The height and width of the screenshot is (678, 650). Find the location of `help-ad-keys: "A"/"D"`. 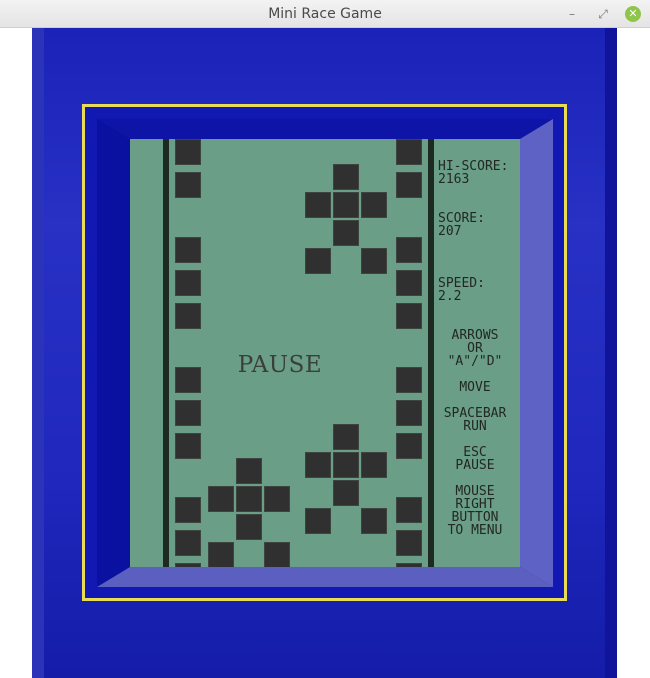

help-ad-keys: "A"/"D" is located at coordinates (475, 361).